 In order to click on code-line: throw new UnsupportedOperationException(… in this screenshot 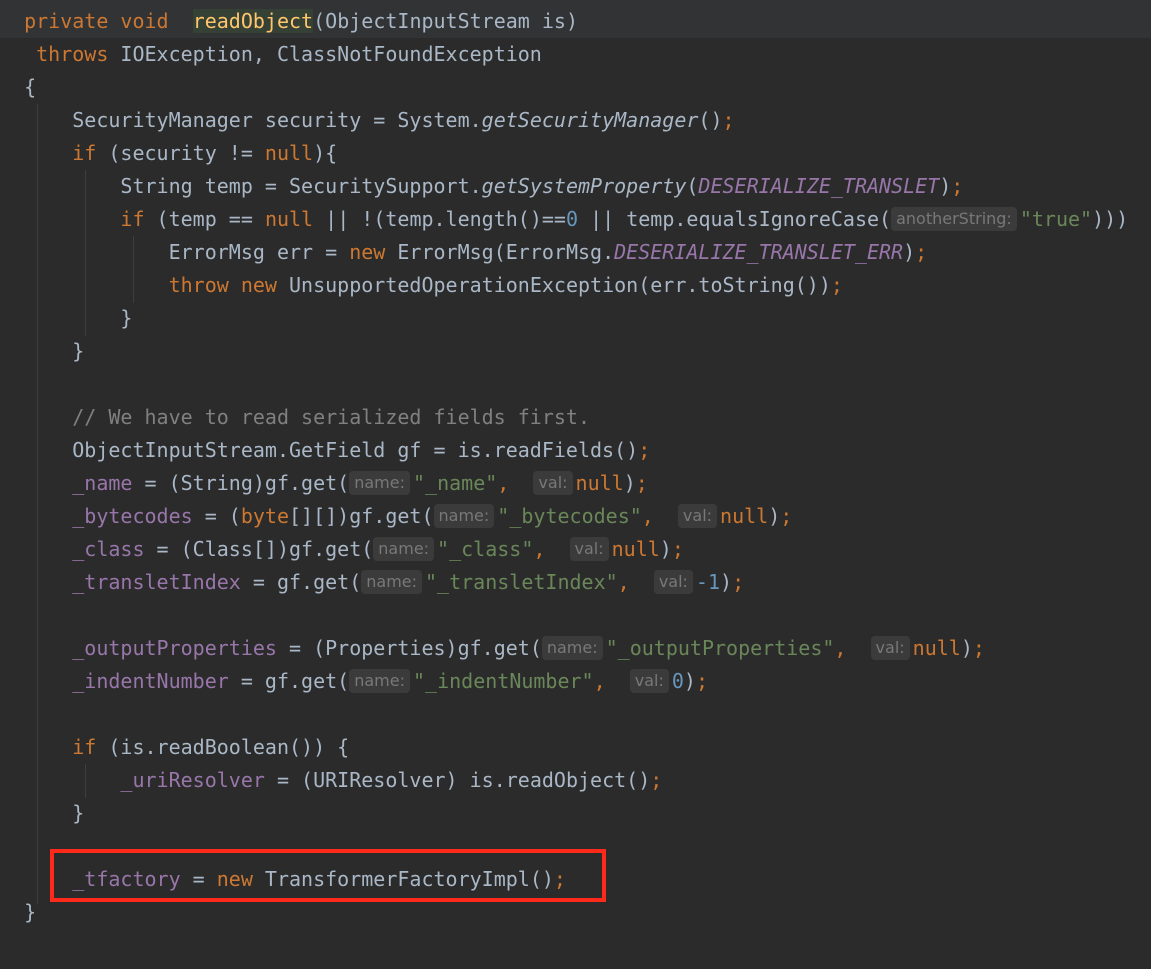, I will do `click(575, 285)`.